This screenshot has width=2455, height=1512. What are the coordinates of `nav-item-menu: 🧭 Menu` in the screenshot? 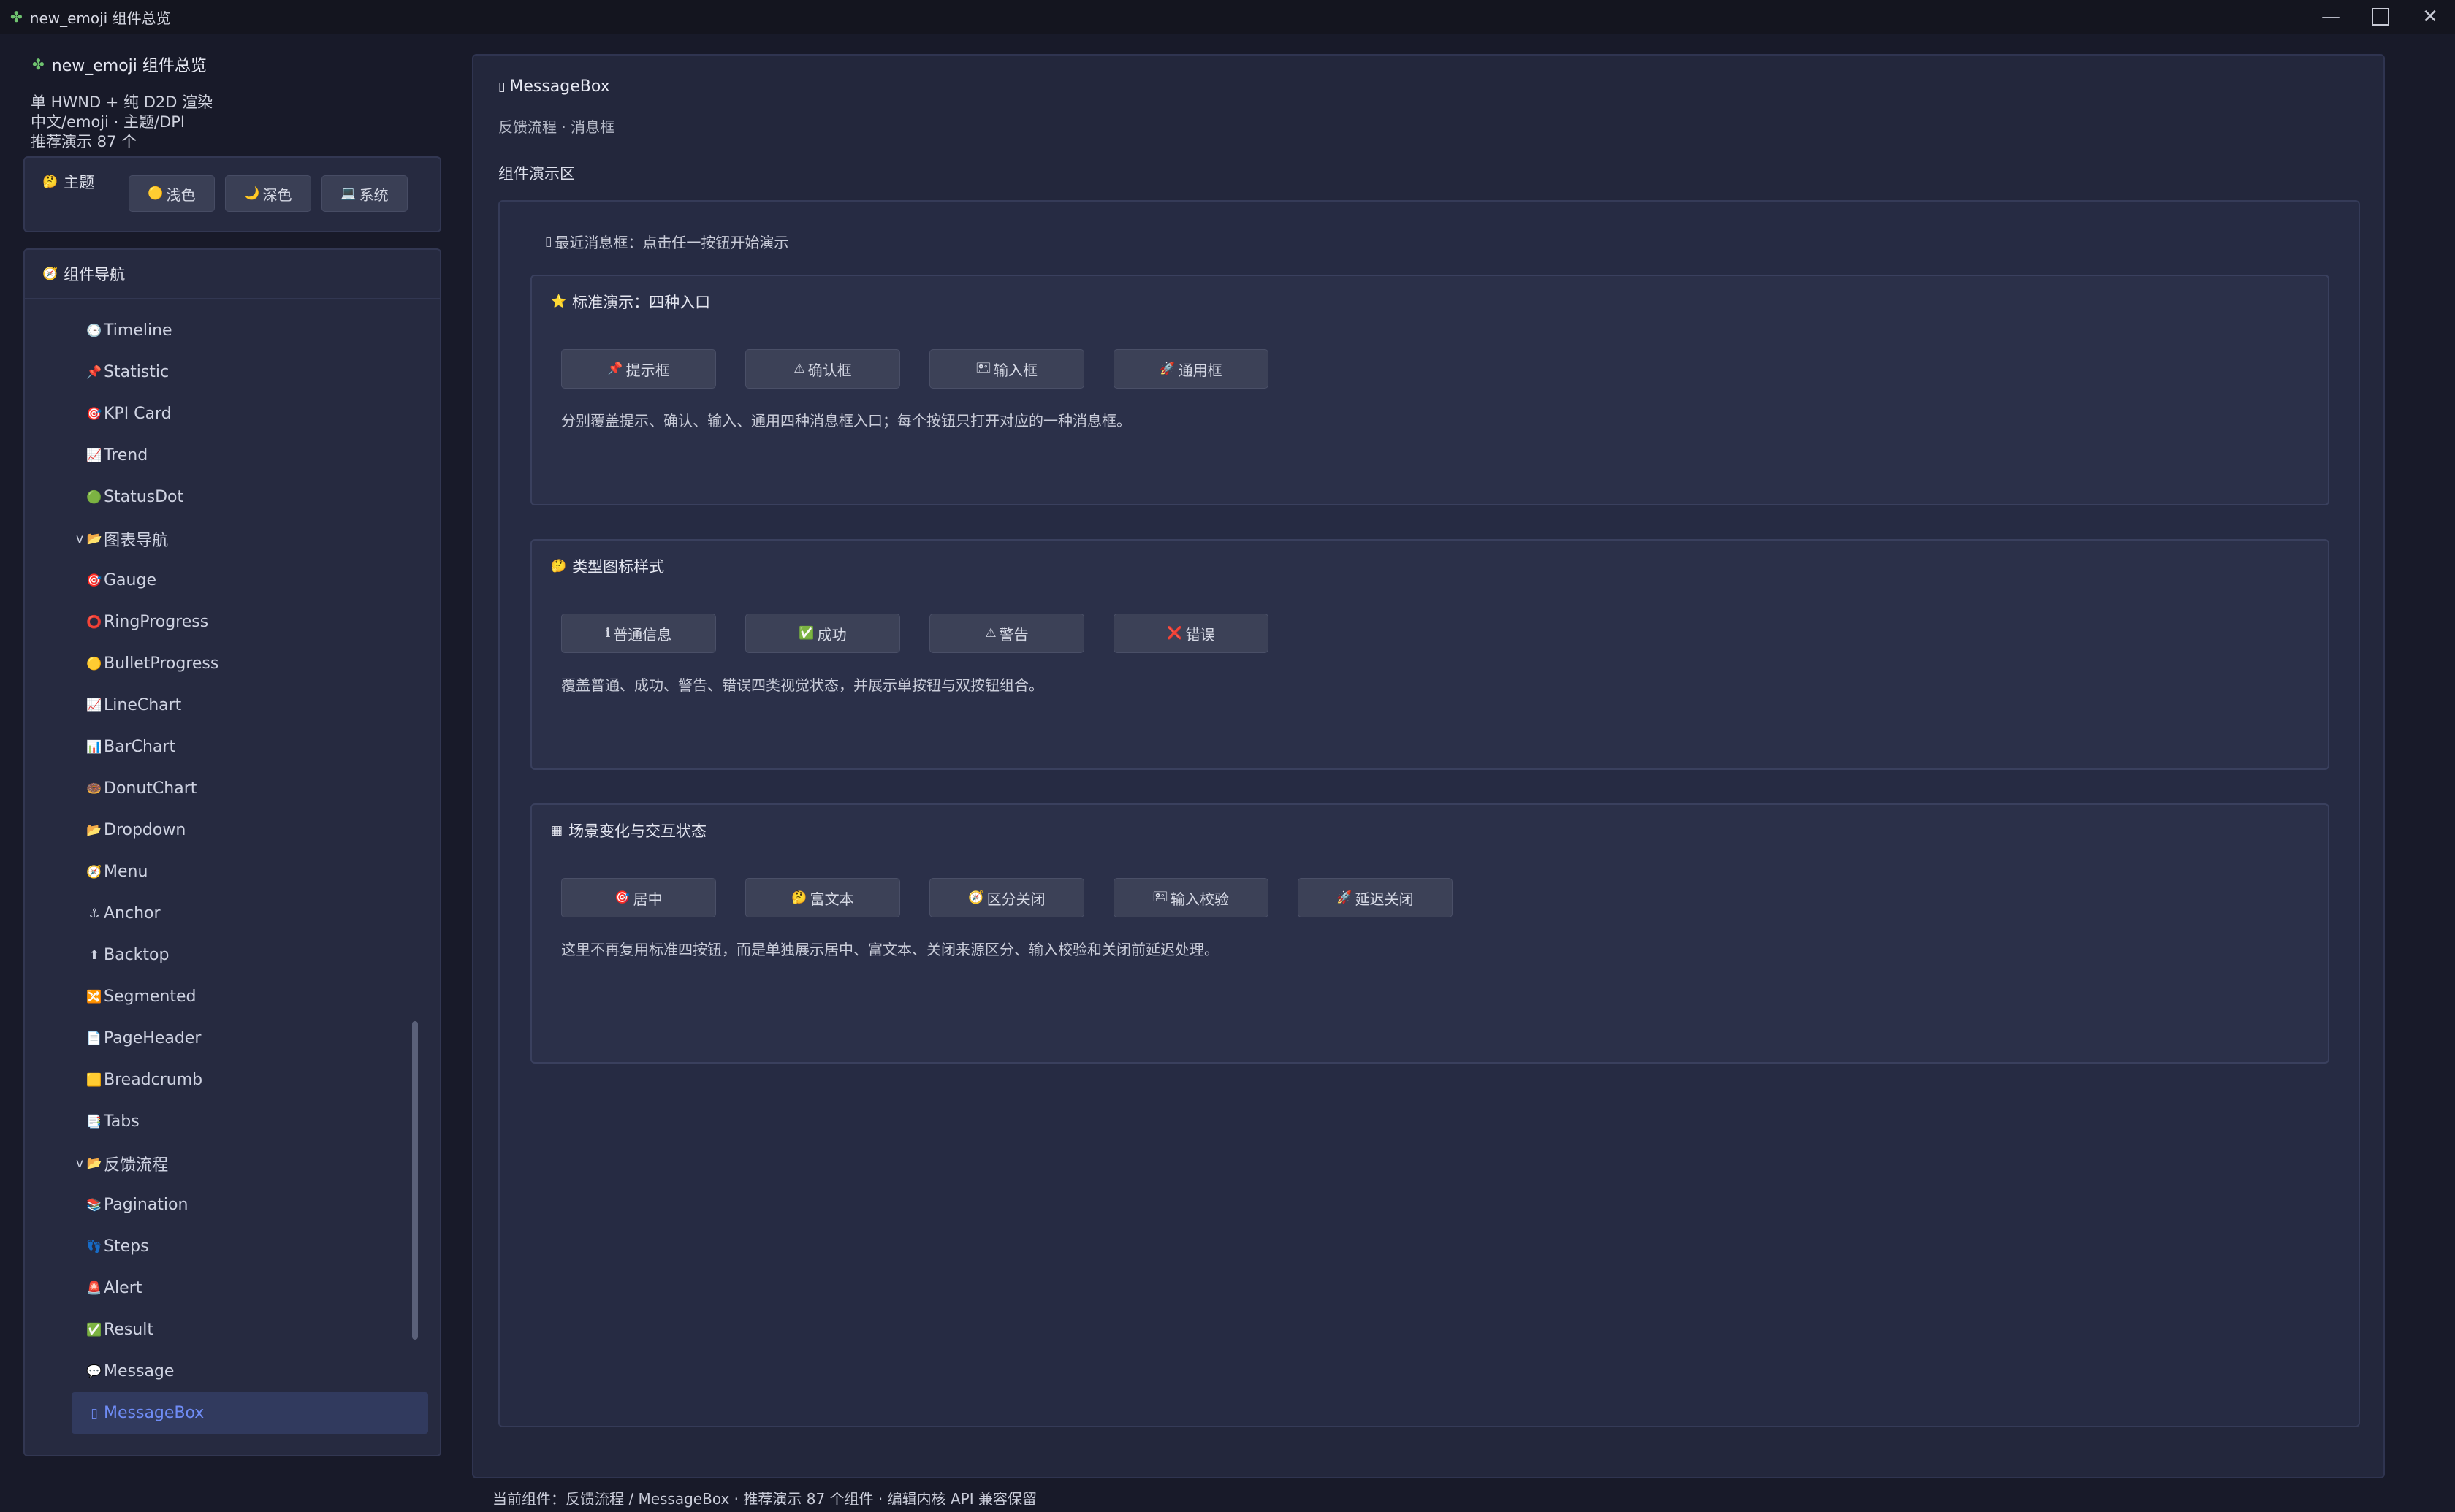 It's located at (236, 872).